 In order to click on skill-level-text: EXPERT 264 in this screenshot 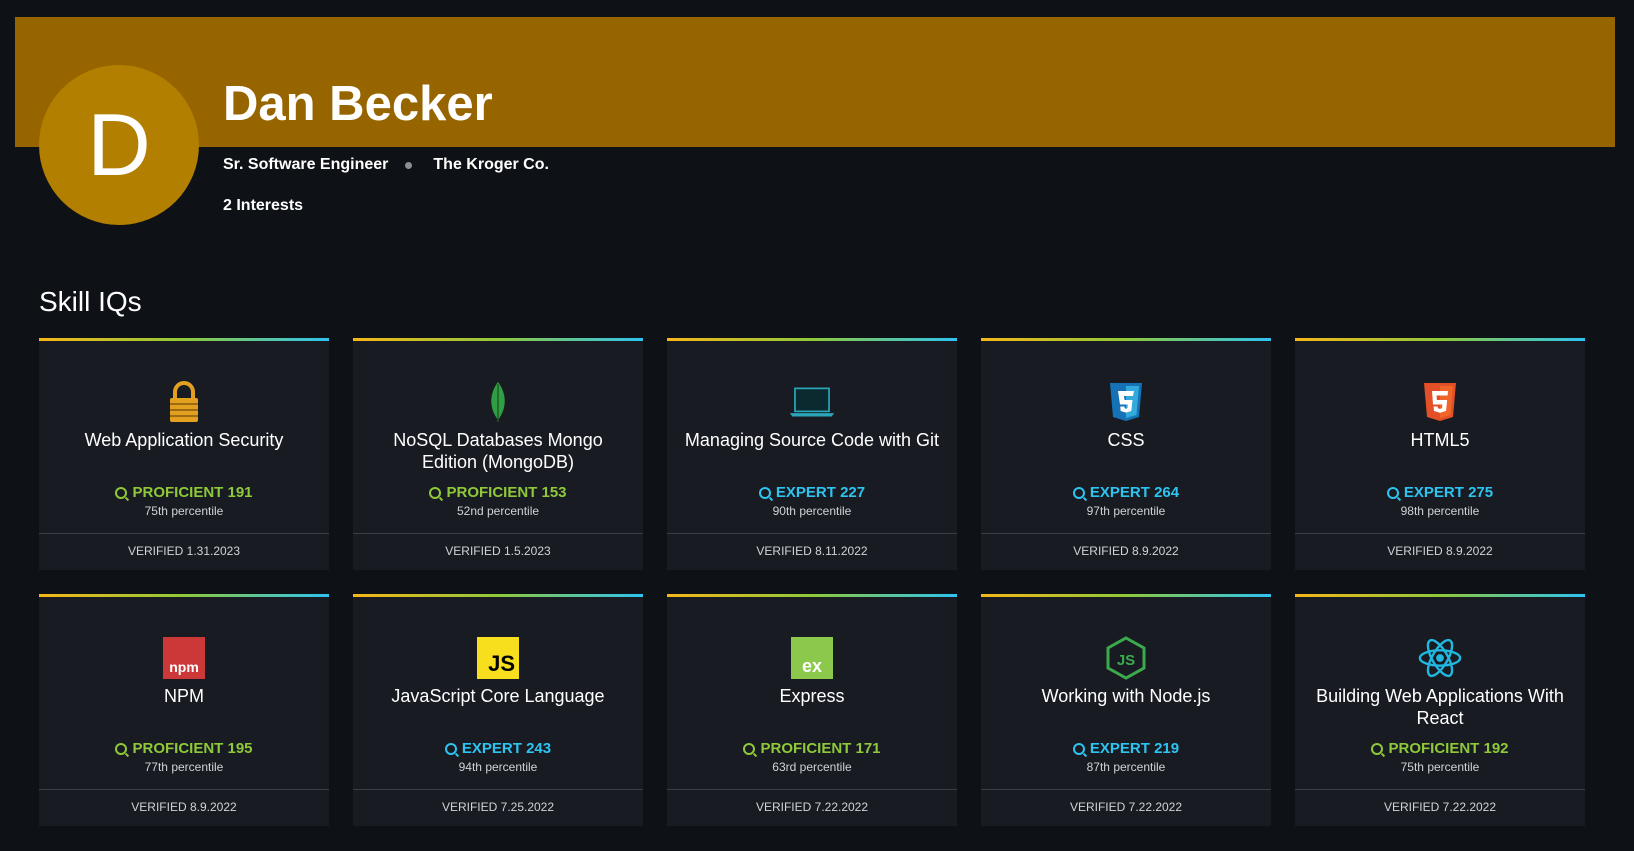, I will do `click(1134, 492)`.